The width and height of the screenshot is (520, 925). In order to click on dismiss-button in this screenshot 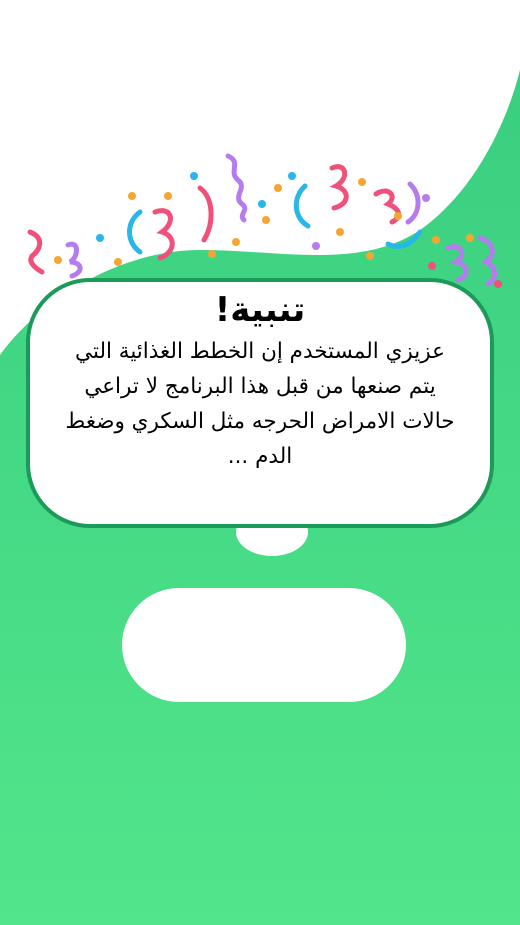, I will do `click(264, 645)`.